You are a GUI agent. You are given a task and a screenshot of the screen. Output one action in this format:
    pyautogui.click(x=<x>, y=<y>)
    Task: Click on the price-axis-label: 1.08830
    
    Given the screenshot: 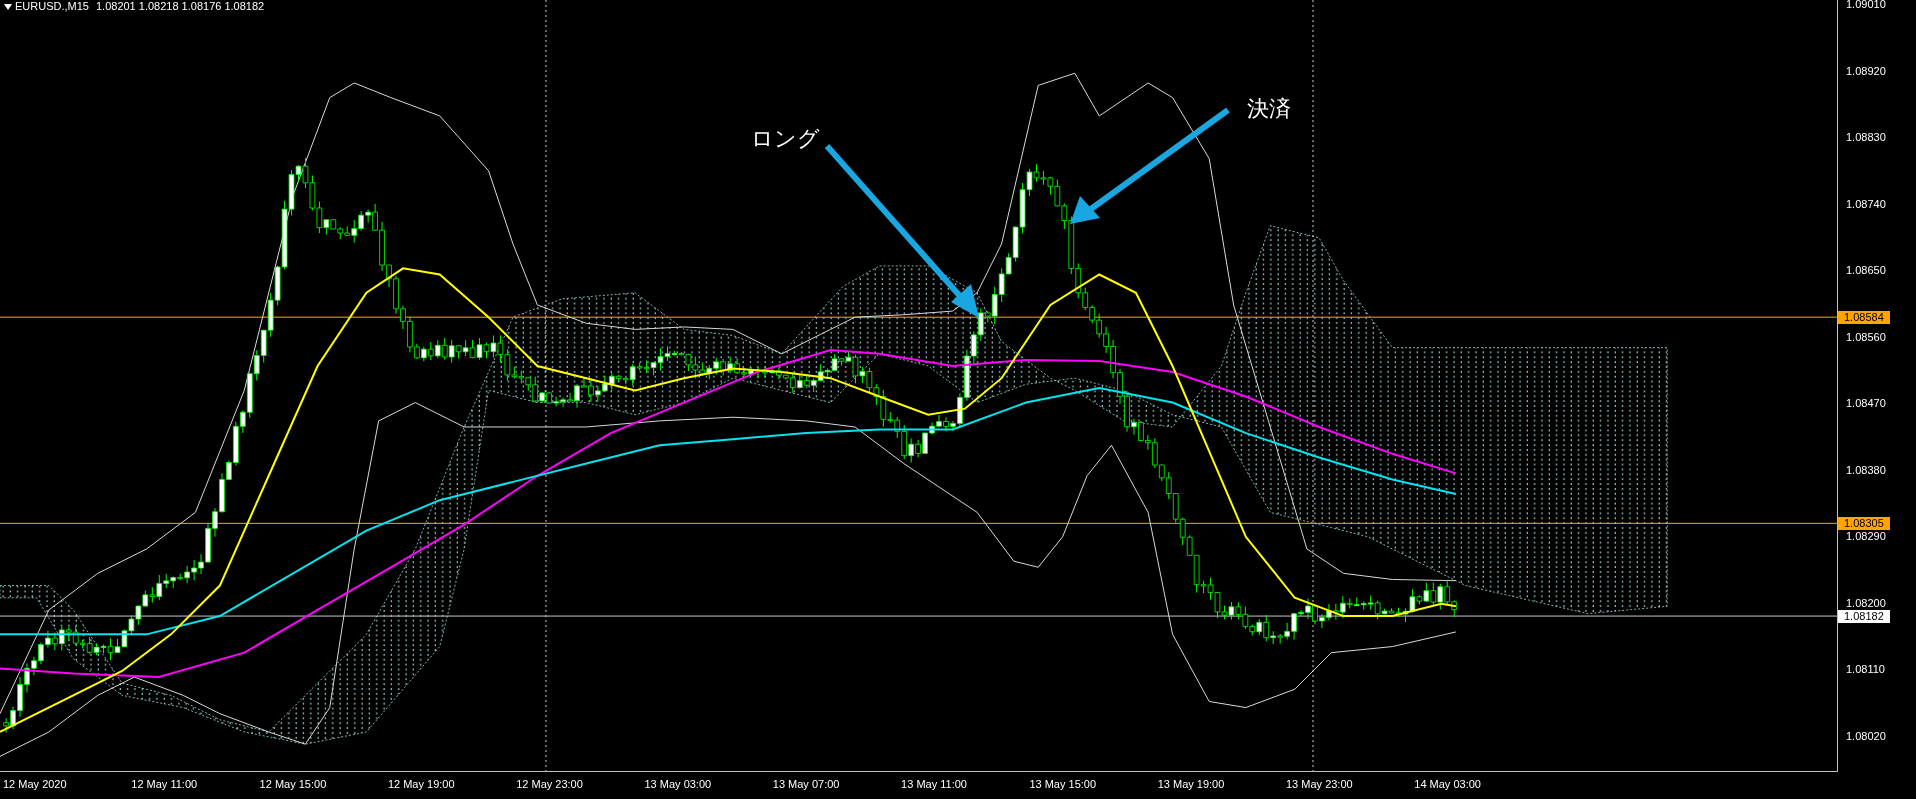 What is the action you would take?
    pyautogui.click(x=1866, y=137)
    